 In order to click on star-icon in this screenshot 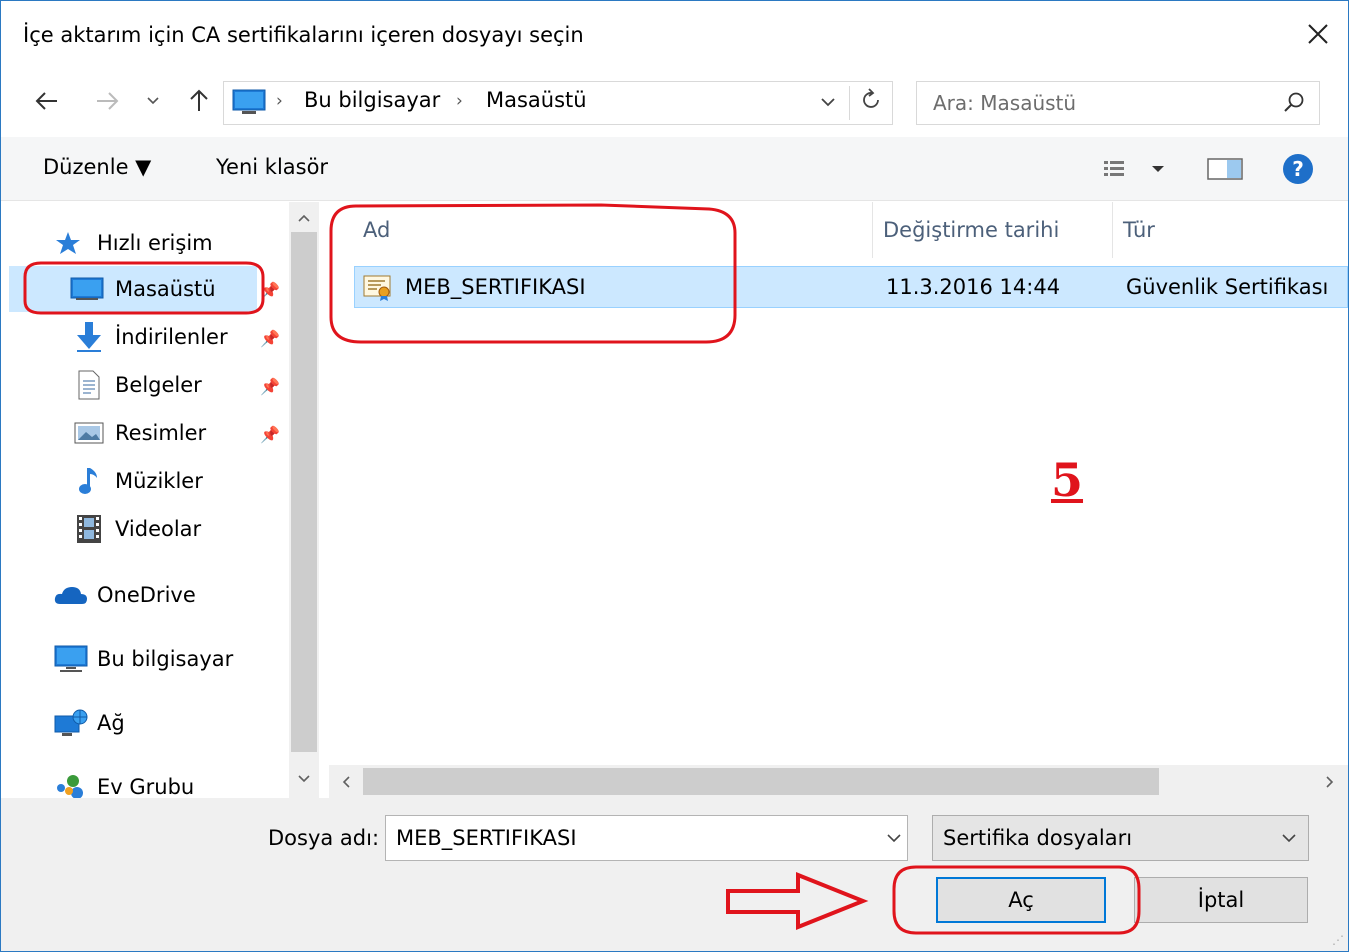, I will do `click(68, 243)`.